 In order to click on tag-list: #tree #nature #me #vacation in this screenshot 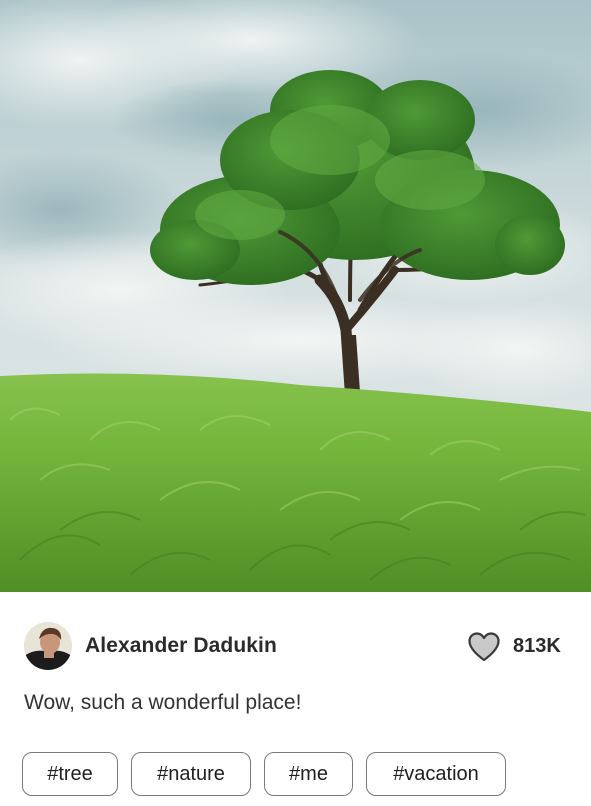, I will do `click(264, 774)`.